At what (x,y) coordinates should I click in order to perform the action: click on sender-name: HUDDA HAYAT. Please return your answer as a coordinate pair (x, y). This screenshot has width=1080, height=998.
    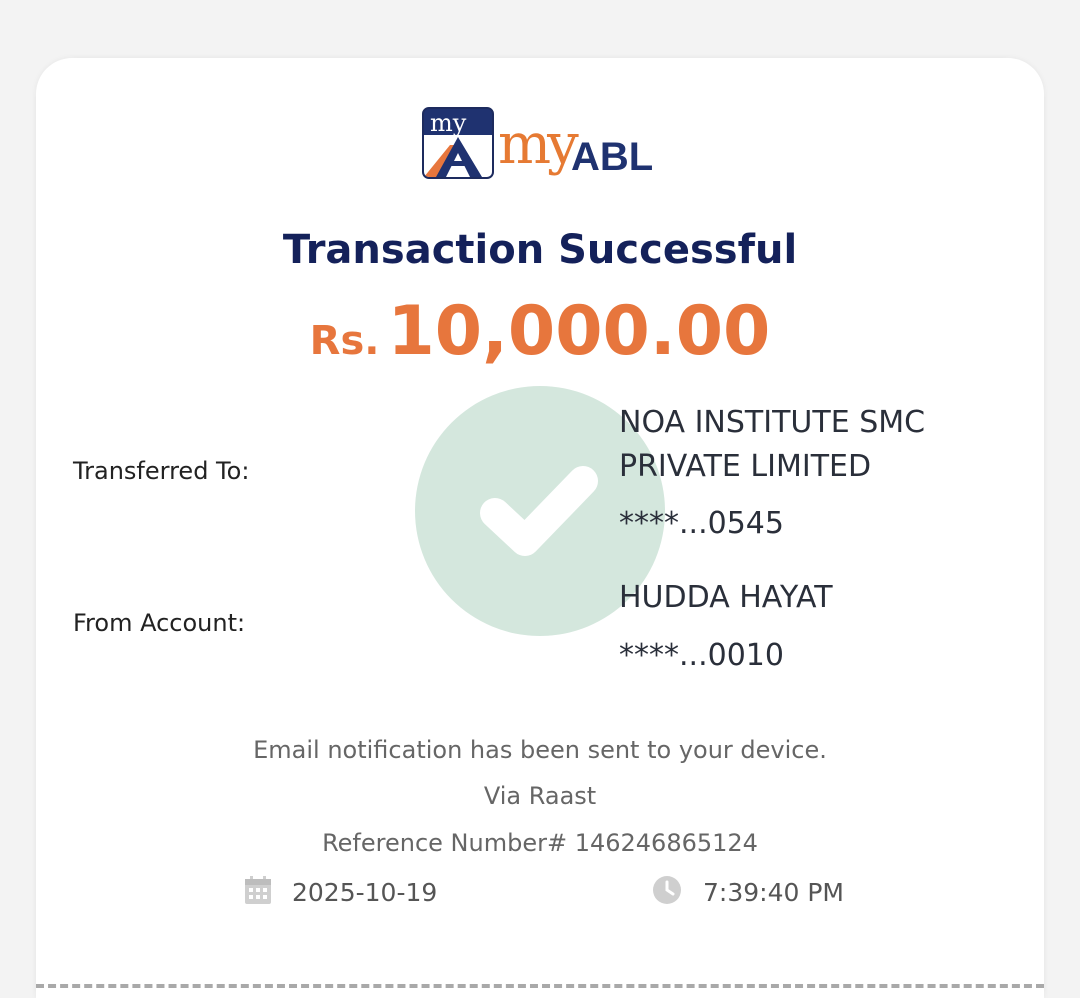
    Looking at the image, I should click on (726, 597).